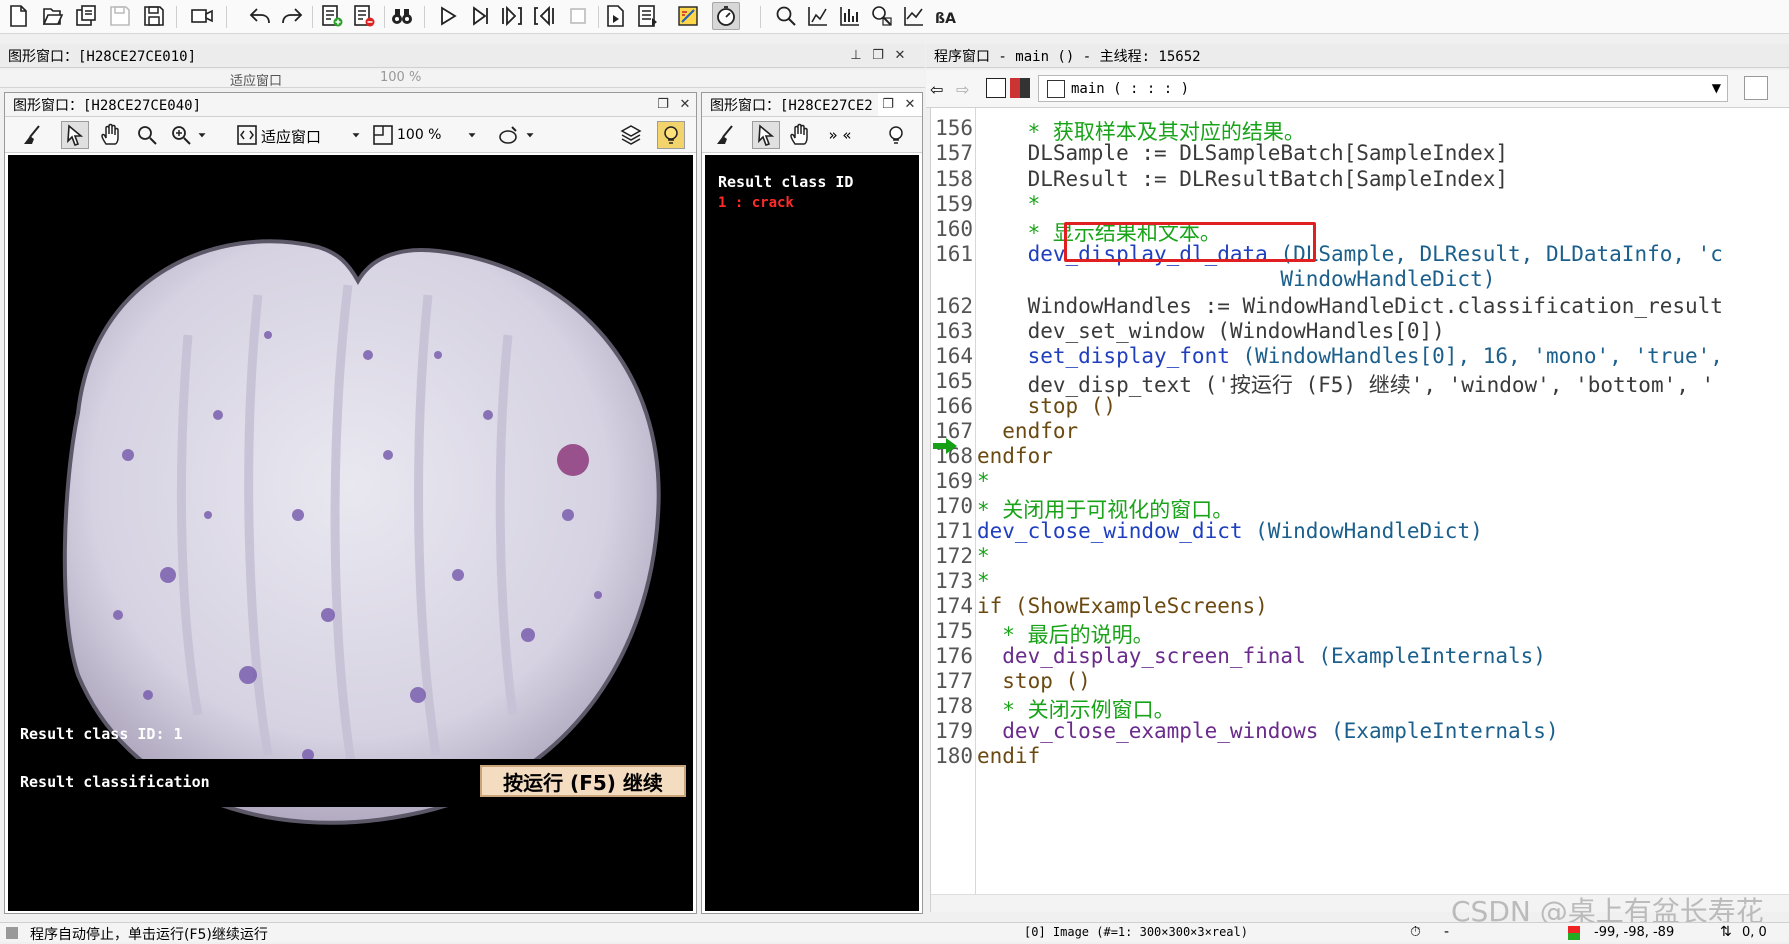  What do you see at coordinates (952, 406) in the screenshot?
I see `line-number: 166` at bounding box center [952, 406].